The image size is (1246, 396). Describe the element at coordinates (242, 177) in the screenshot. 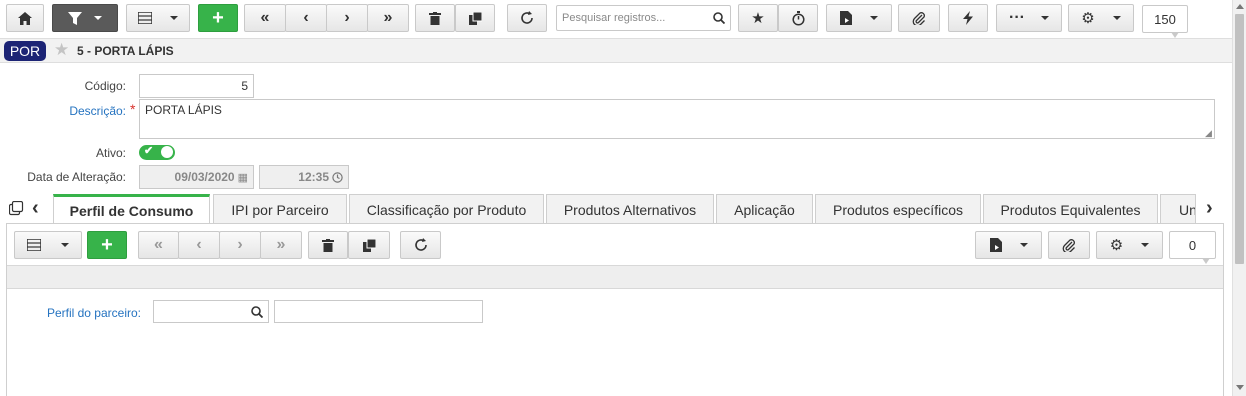

I see `calendar-icon: ▦` at that location.